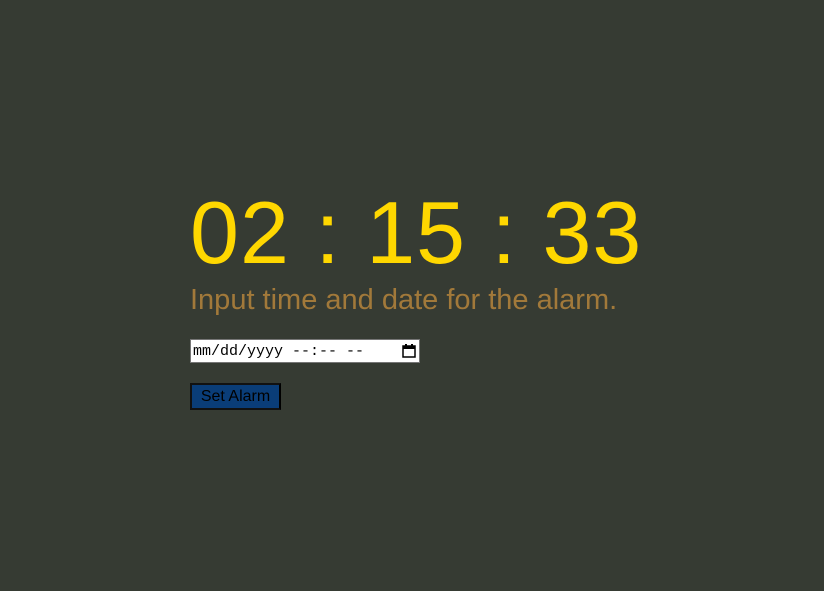  I want to click on datetime-placeholder: mm/dd/yyyy --:-- --, so click(279, 351).